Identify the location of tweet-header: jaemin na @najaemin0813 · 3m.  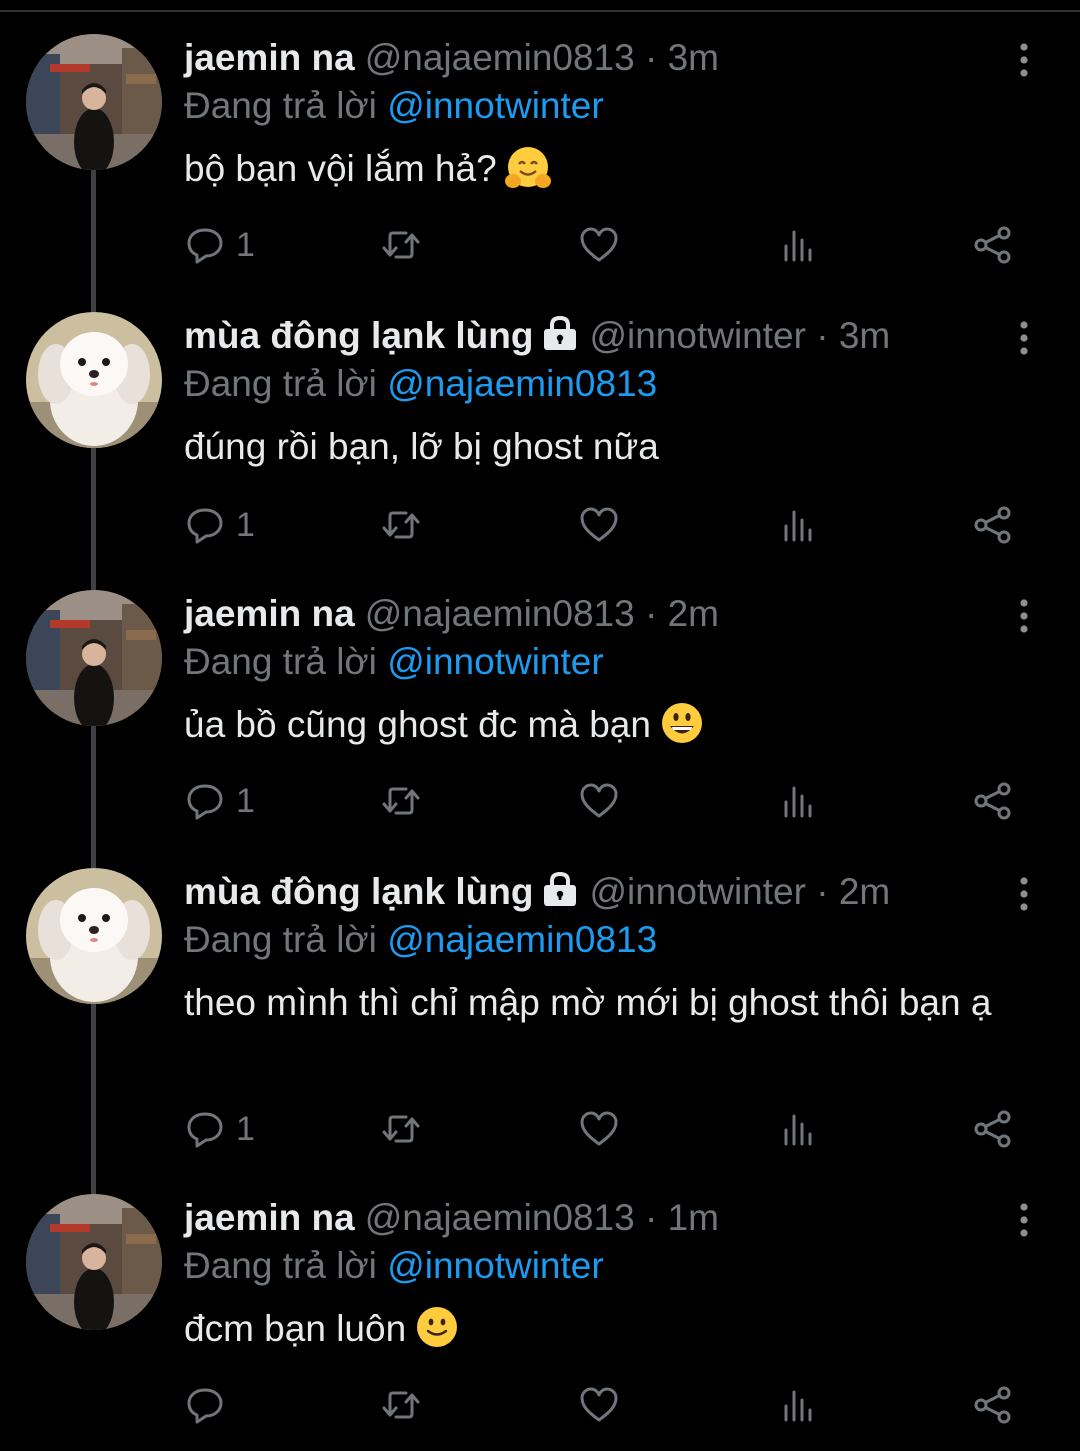
(612, 58).